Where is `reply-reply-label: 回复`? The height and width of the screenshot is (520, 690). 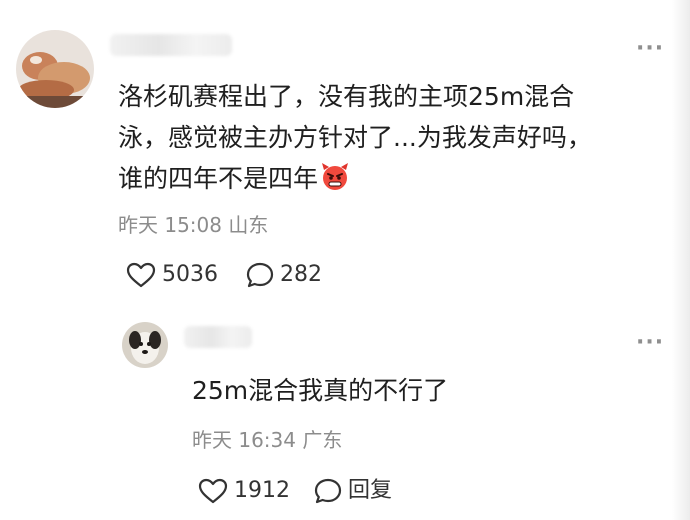 reply-reply-label: 回复 is located at coordinates (370, 490).